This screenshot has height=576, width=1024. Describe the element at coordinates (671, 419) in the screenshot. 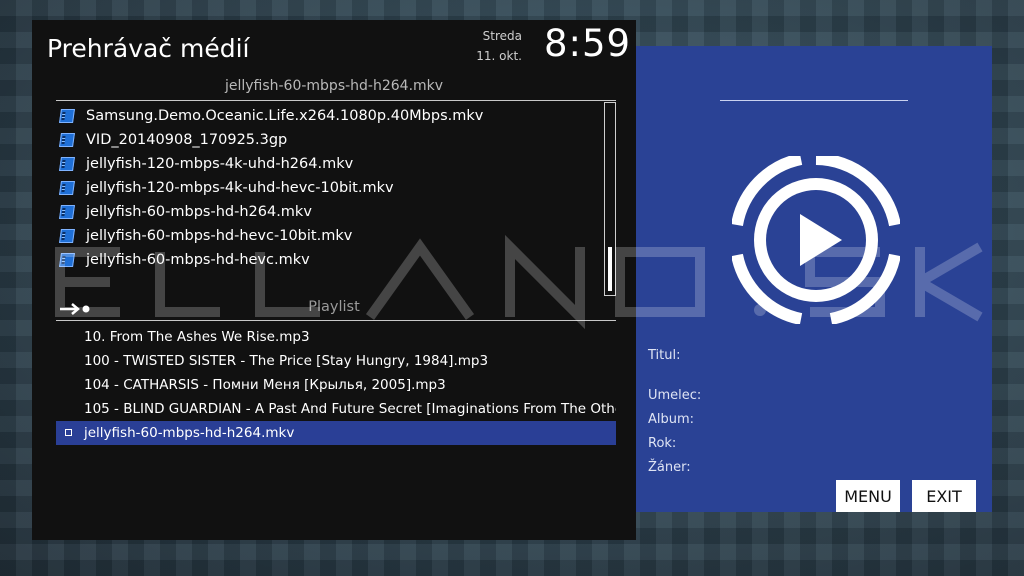

I see `meta-album-label: Album:` at that location.